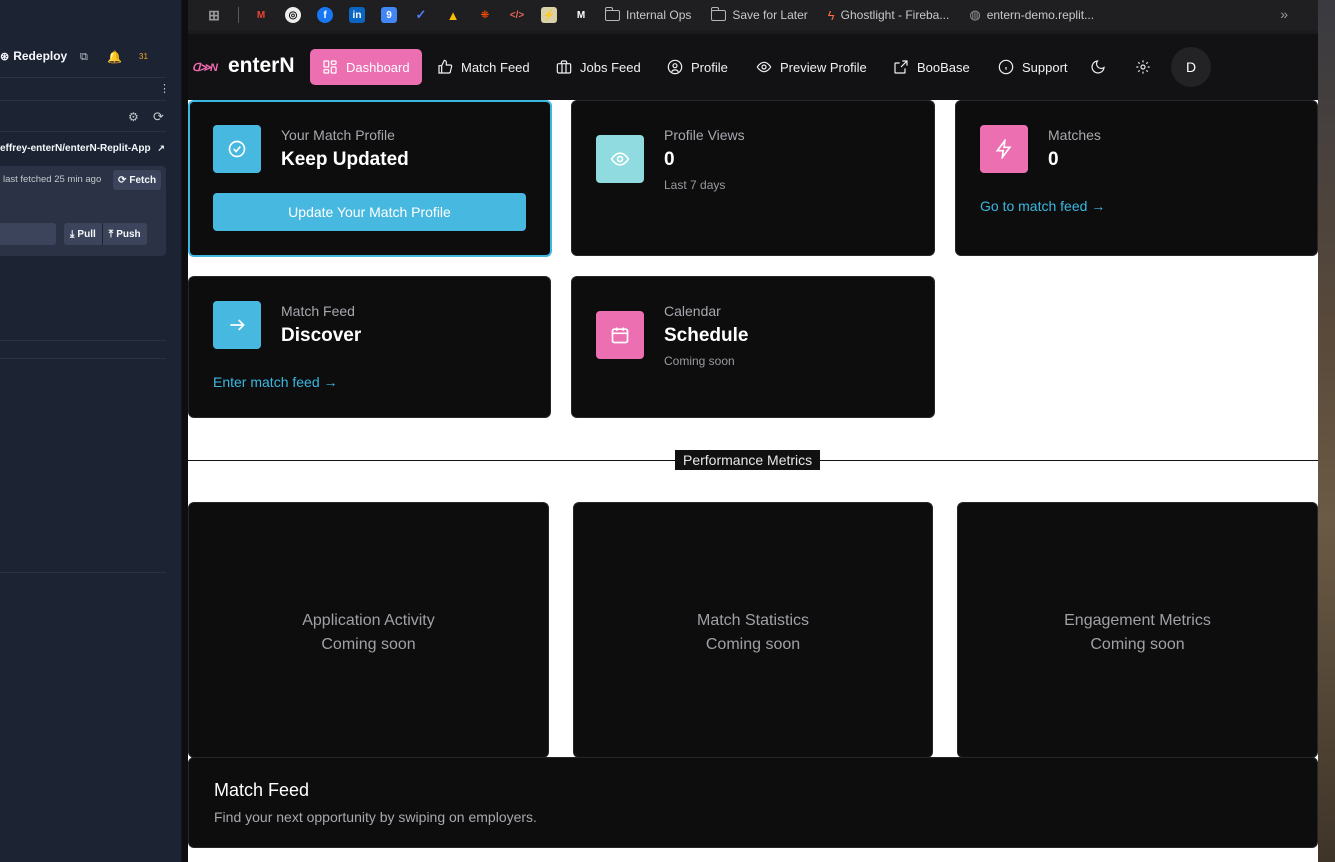 Image resolution: width=1335 pixels, height=862 pixels. Describe the element at coordinates (1042, 206) in the screenshot. I see `go-to-match-feed-link: Go to match feed →` at that location.